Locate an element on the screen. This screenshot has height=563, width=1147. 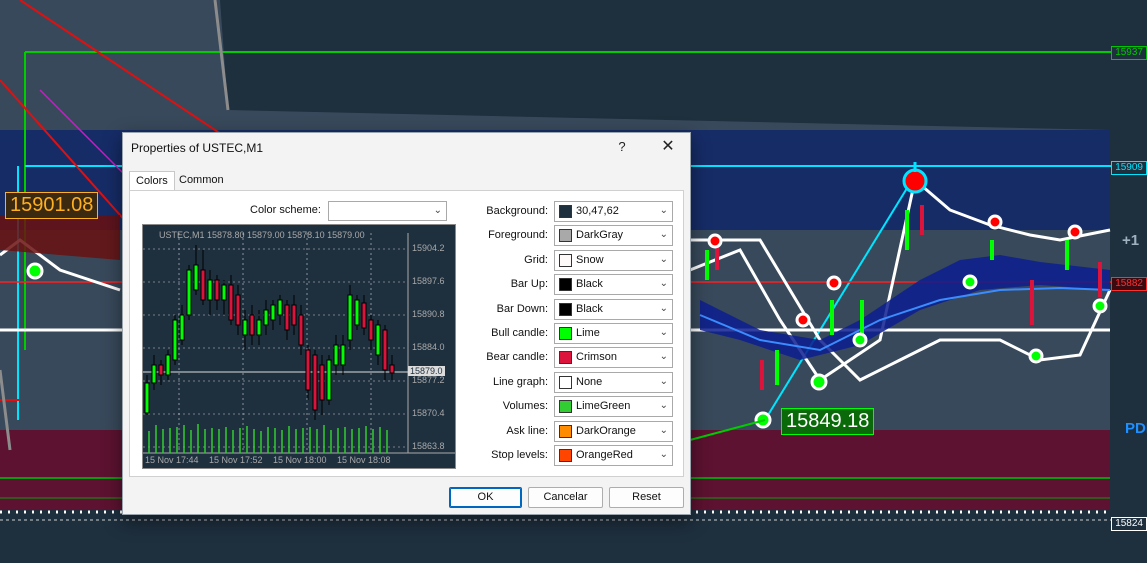
property-row: Ask line: DarkOrange ⌄ is located at coordinates (558, 431).